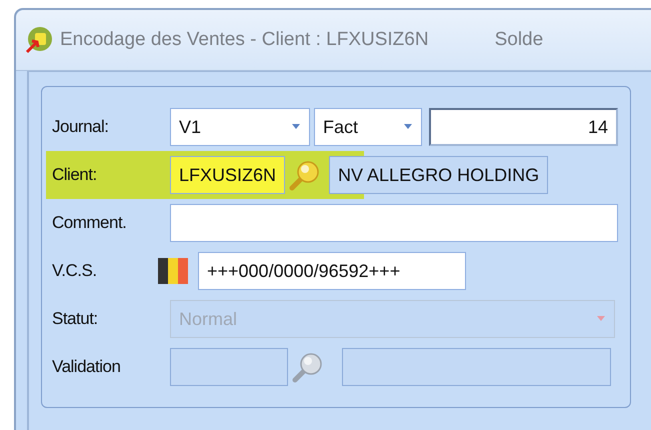  I want to click on field-label: Validation, so click(86, 367).